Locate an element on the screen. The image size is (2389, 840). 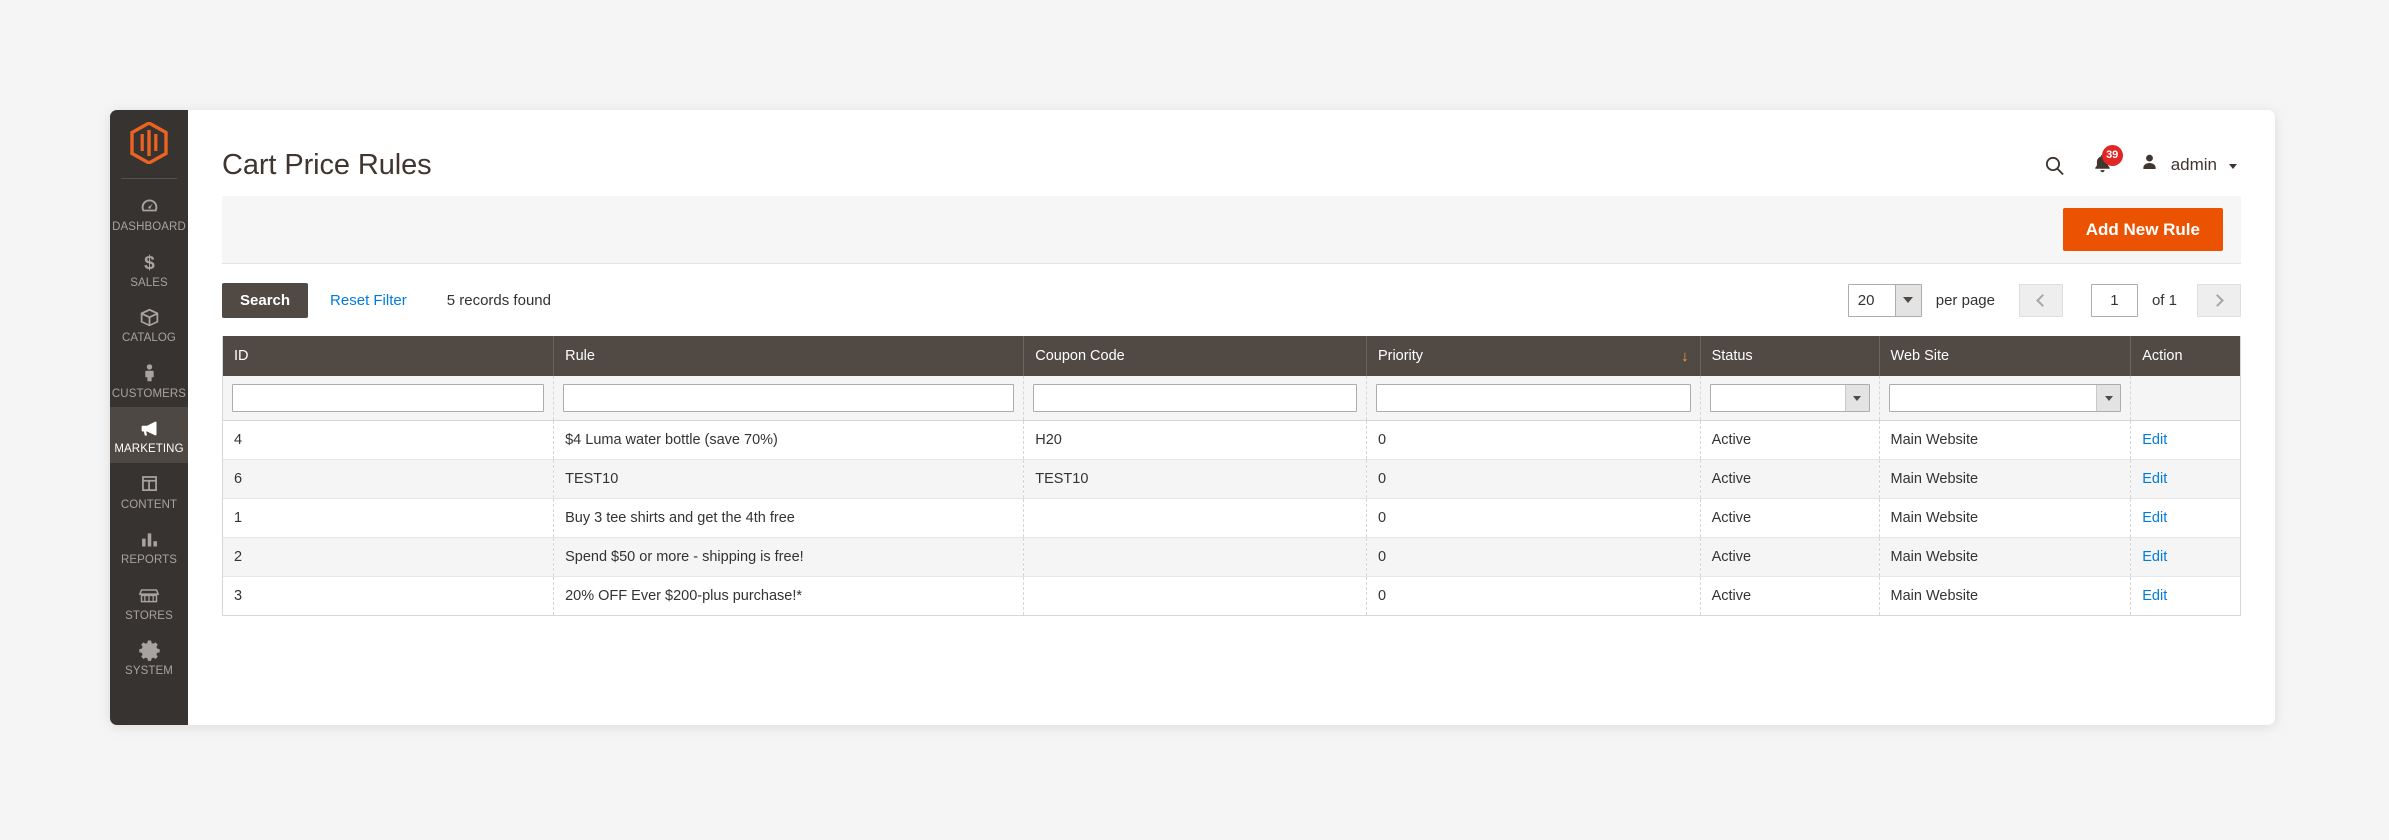
per-page-select: 20 is located at coordinates (1884, 300).